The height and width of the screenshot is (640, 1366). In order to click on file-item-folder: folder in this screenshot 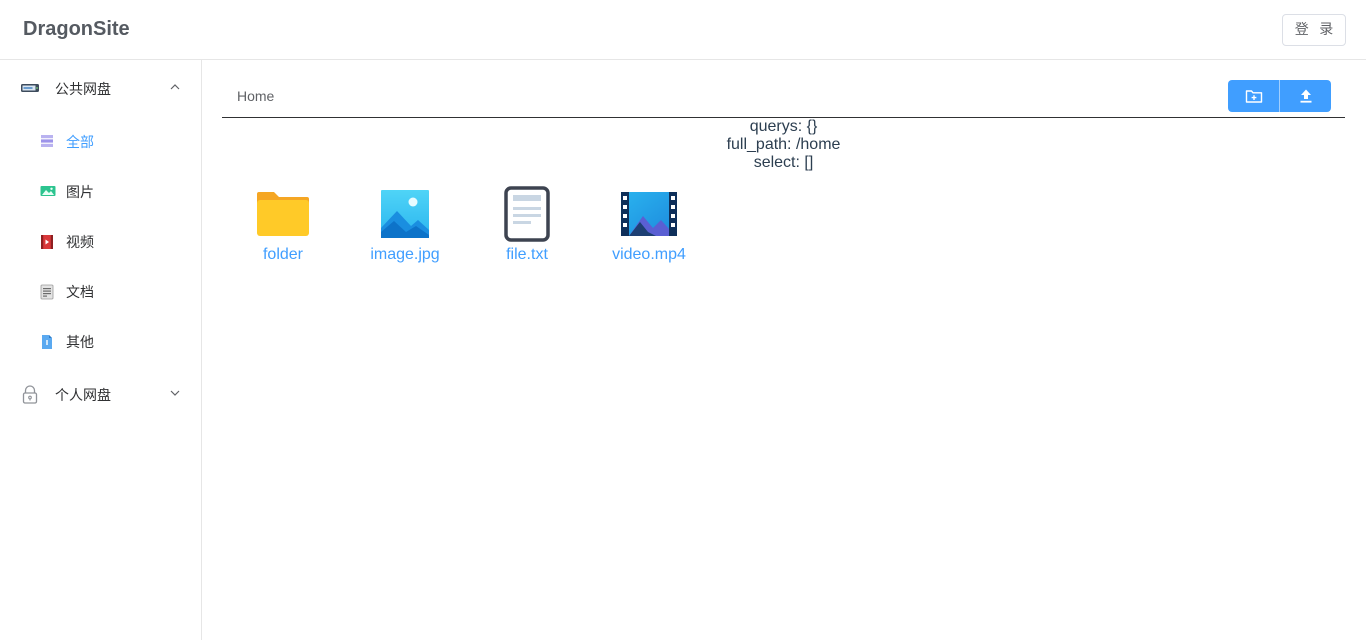, I will do `click(283, 228)`.